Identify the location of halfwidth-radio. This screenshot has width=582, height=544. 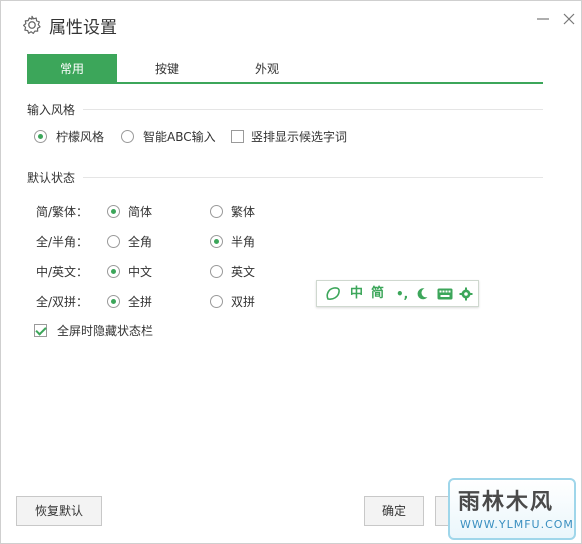
(216, 241).